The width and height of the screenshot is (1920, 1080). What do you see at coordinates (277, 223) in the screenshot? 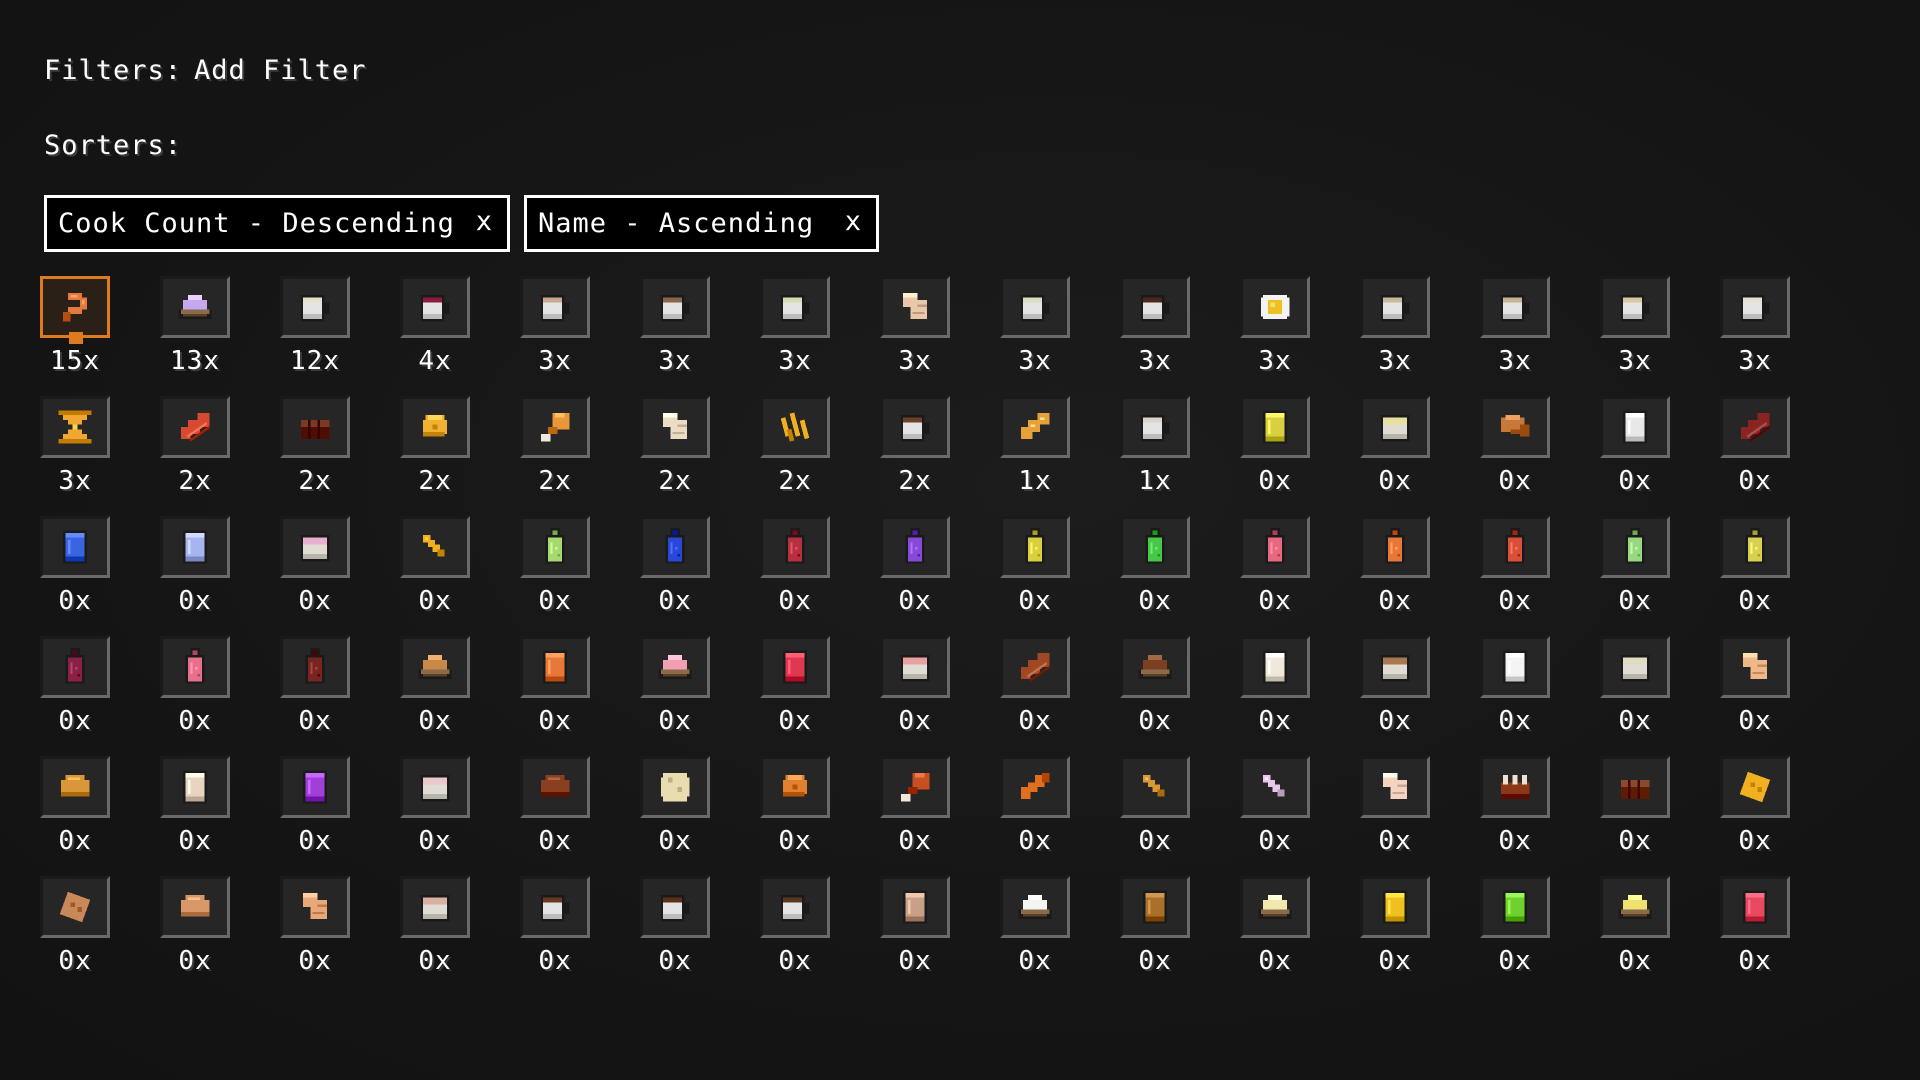
I see `sorter-chip-cook-count: Cook Count - Descending x` at bounding box center [277, 223].